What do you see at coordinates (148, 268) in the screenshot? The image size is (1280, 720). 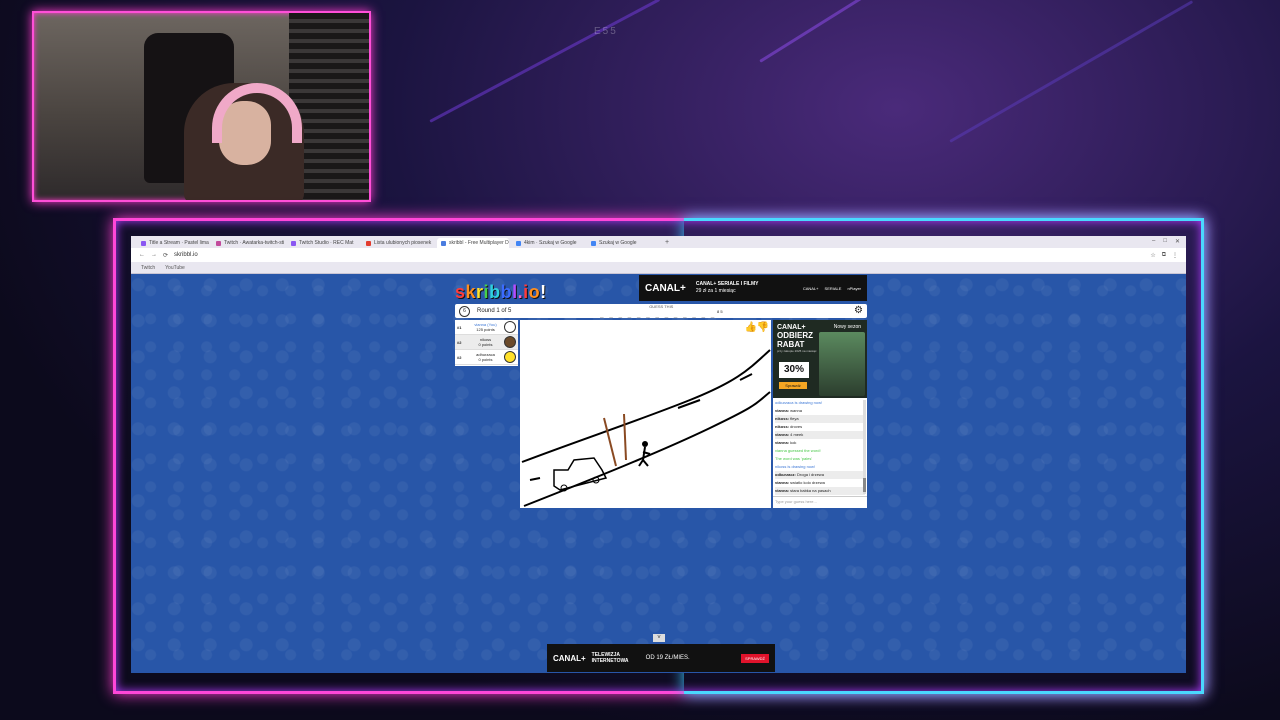 I see `bookmark-item: Twitch` at bounding box center [148, 268].